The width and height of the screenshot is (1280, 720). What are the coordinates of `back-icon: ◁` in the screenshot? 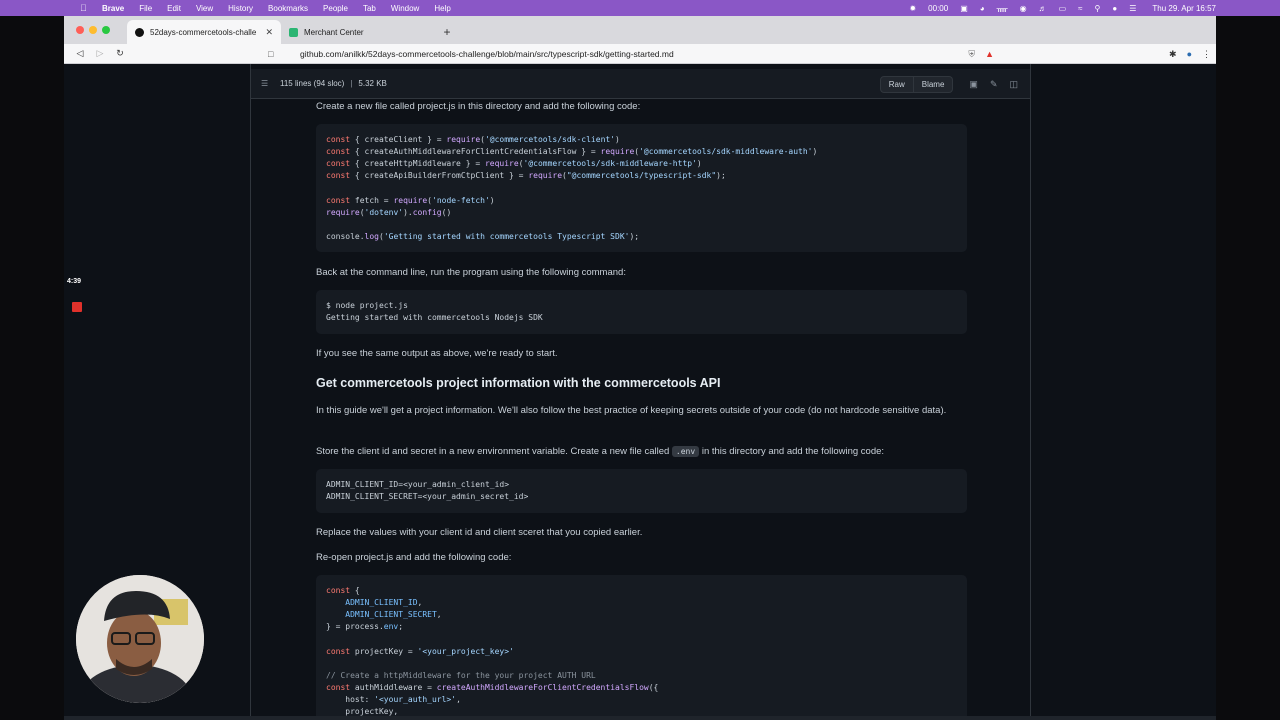 It's located at (80, 53).